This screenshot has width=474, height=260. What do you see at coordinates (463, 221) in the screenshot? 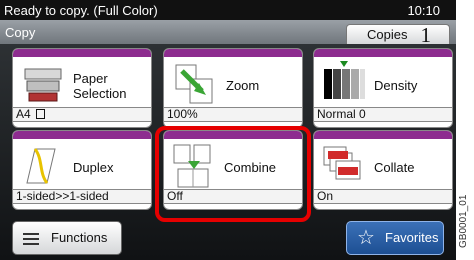
I see `figure-id: GB0001_01` at bounding box center [463, 221].